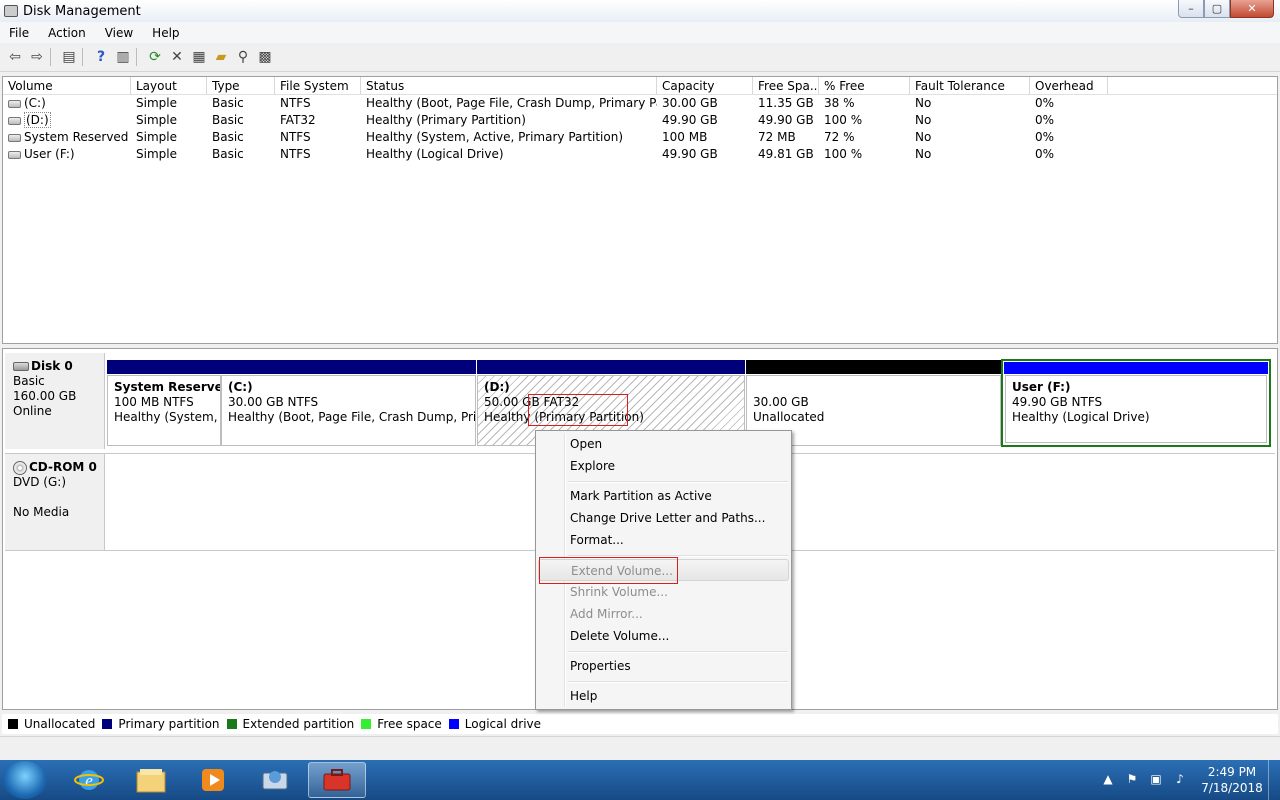 This screenshot has width=1280, height=800. Describe the element at coordinates (663, 444) in the screenshot. I see `menu-item-open: Open` at that location.